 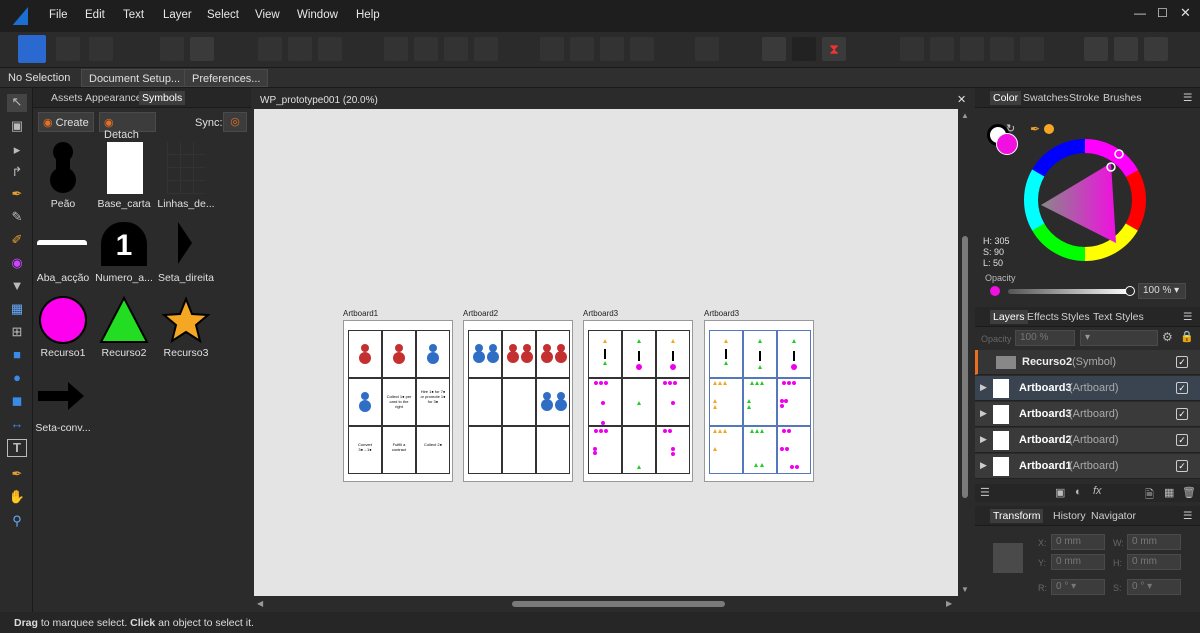 What do you see at coordinates (17, 475) in the screenshot?
I see `color-picker-tool-icon: ✒` at bounding box center [17, 475].